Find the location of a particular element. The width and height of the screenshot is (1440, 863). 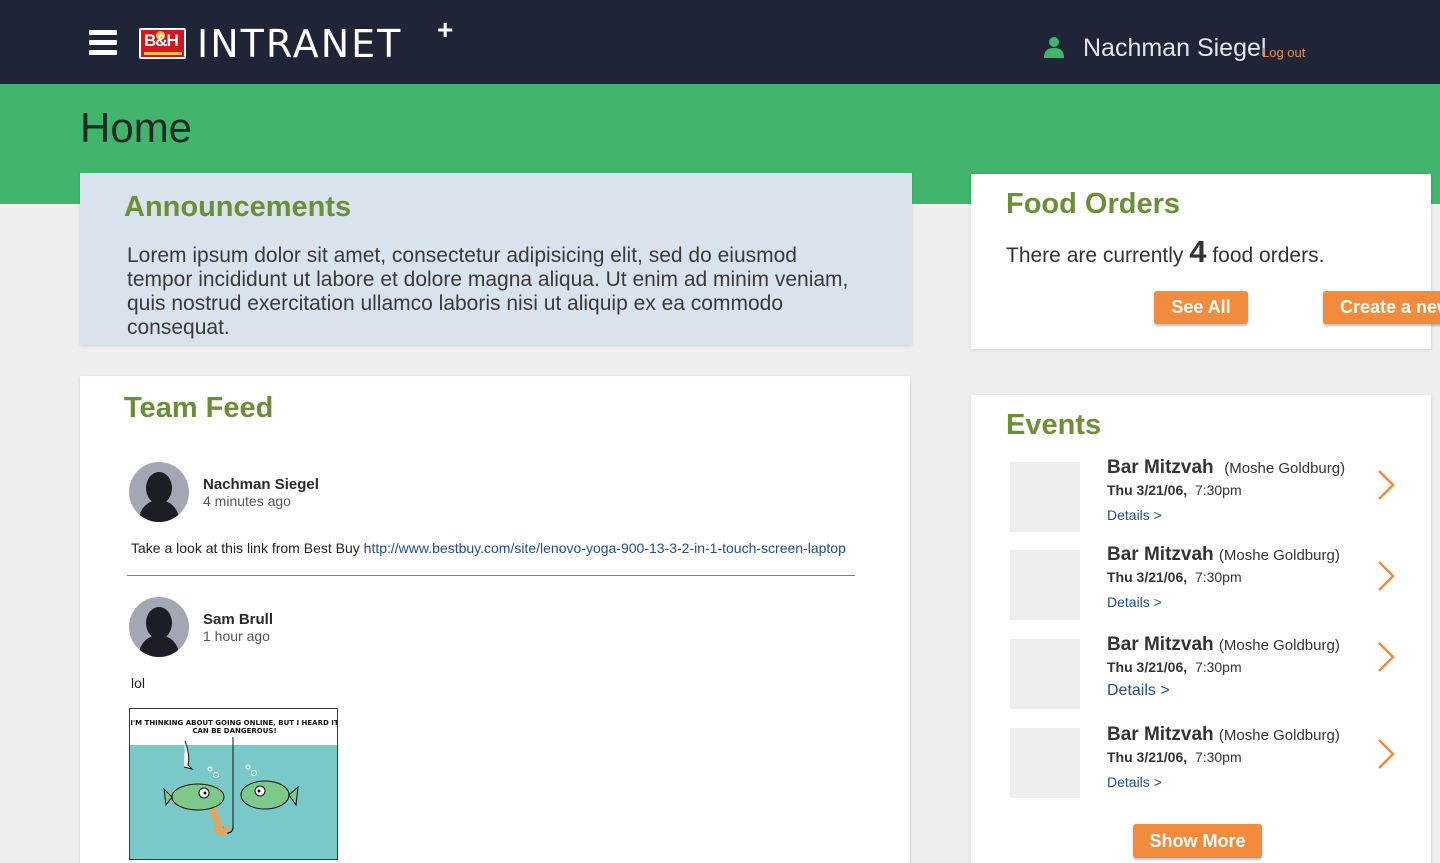

hamburger-menu-icon is located at coordinates (103, 44).